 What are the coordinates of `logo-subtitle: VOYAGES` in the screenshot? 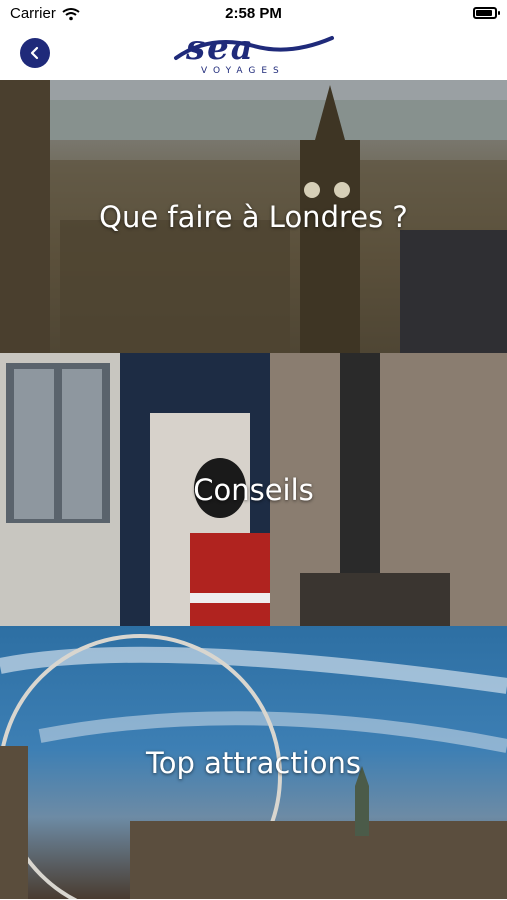 It's located at (243, 71).